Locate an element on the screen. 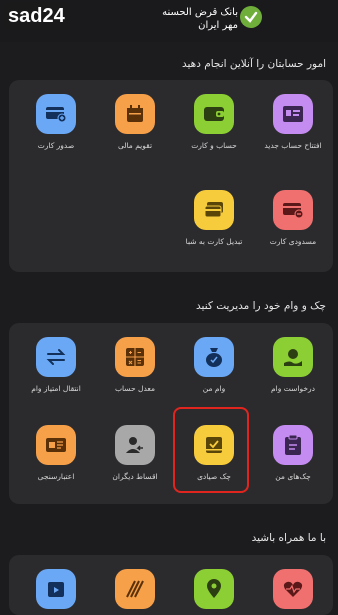 The width and height of the screenshot is (338, 615). person-arrow-icon is located at coordinates (135, 445).